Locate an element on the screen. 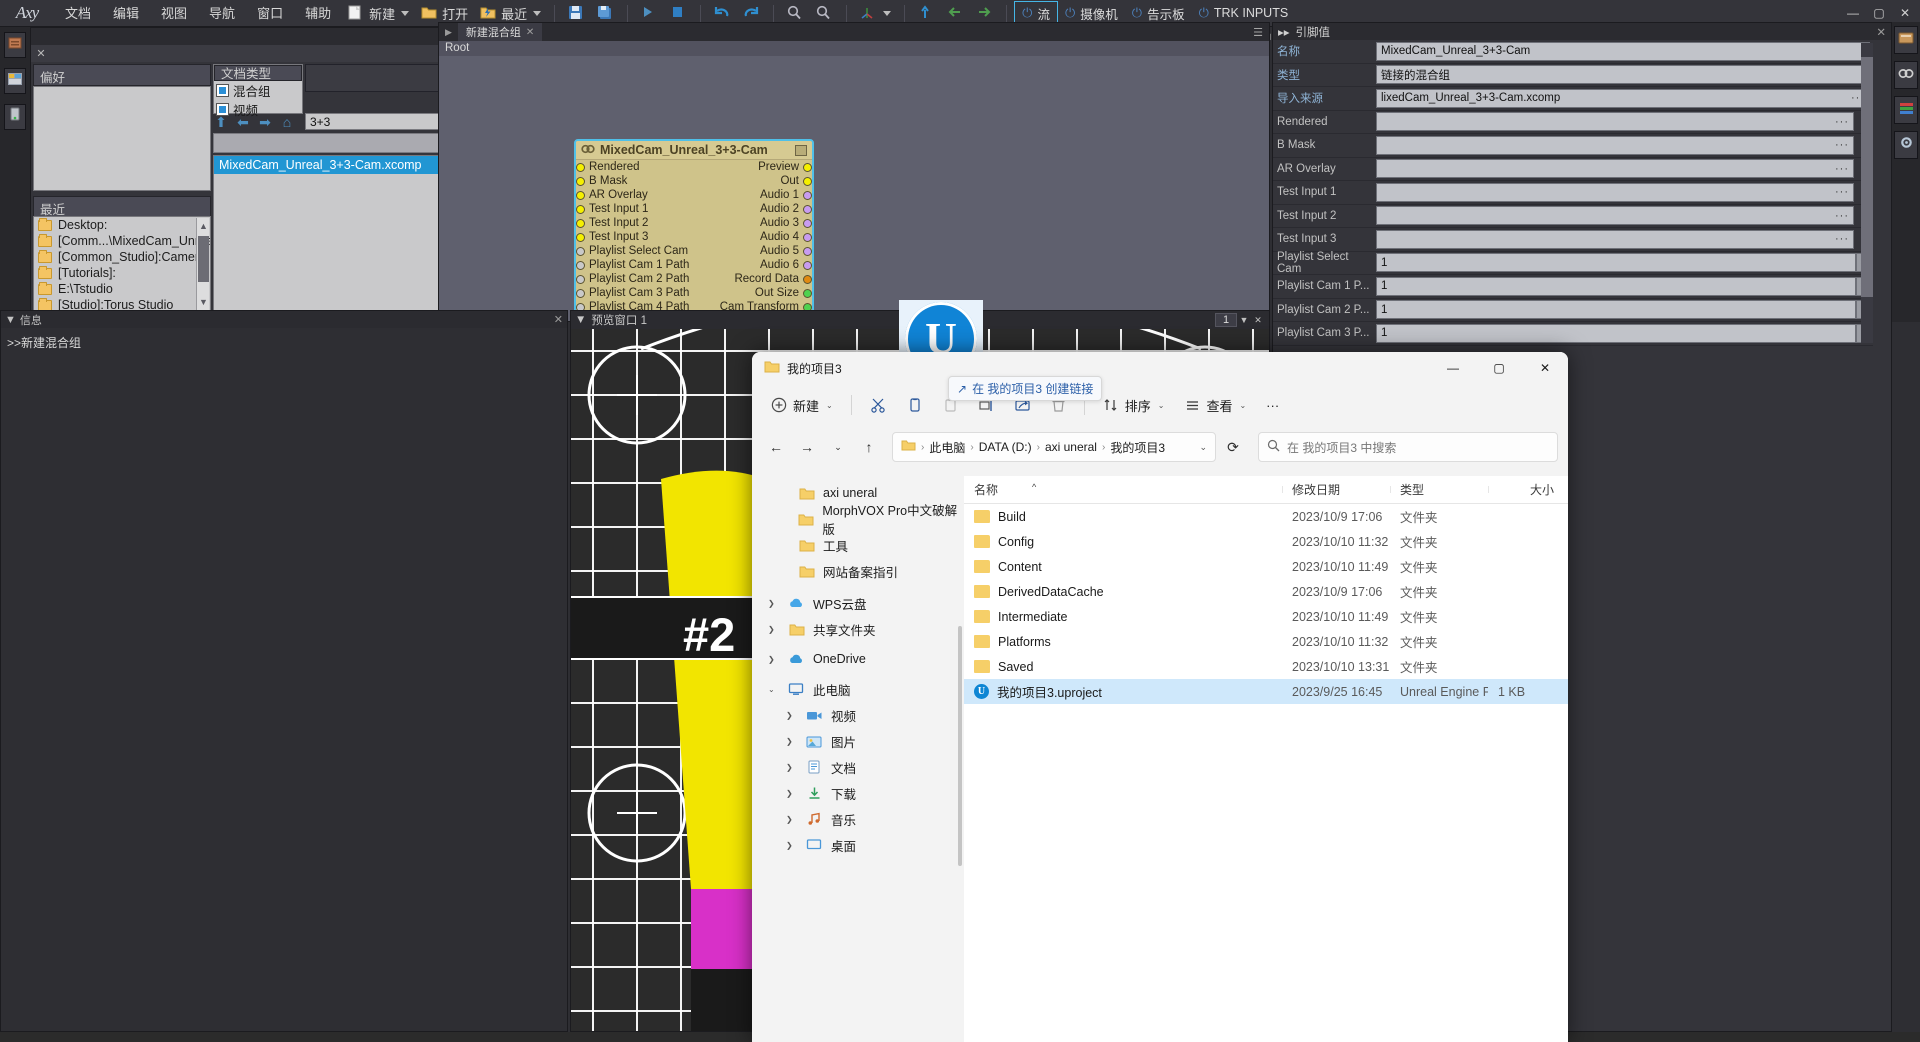 This screenshot has height=1042, width=1920. prop-row-playlist-cam-3: Playlist Cam 3 P... 1 ▲▼ is located at coordinates (1573, 334).